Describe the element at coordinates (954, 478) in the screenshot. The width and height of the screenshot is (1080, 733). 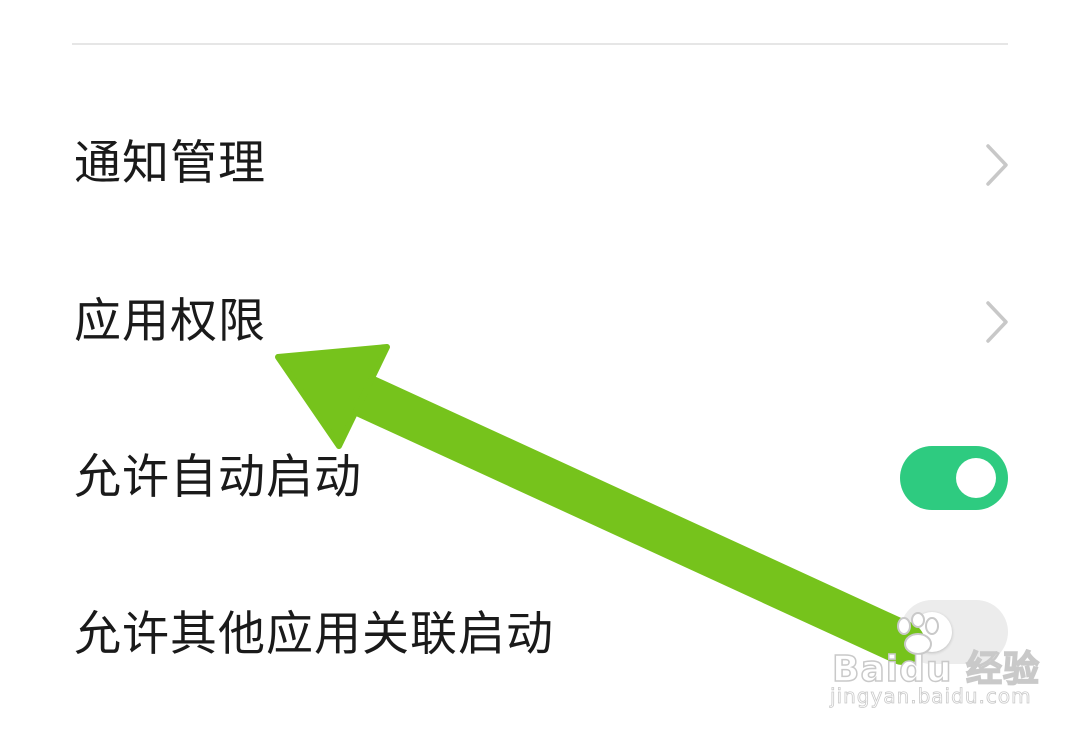
I see `auto-start-toggle` at that location.